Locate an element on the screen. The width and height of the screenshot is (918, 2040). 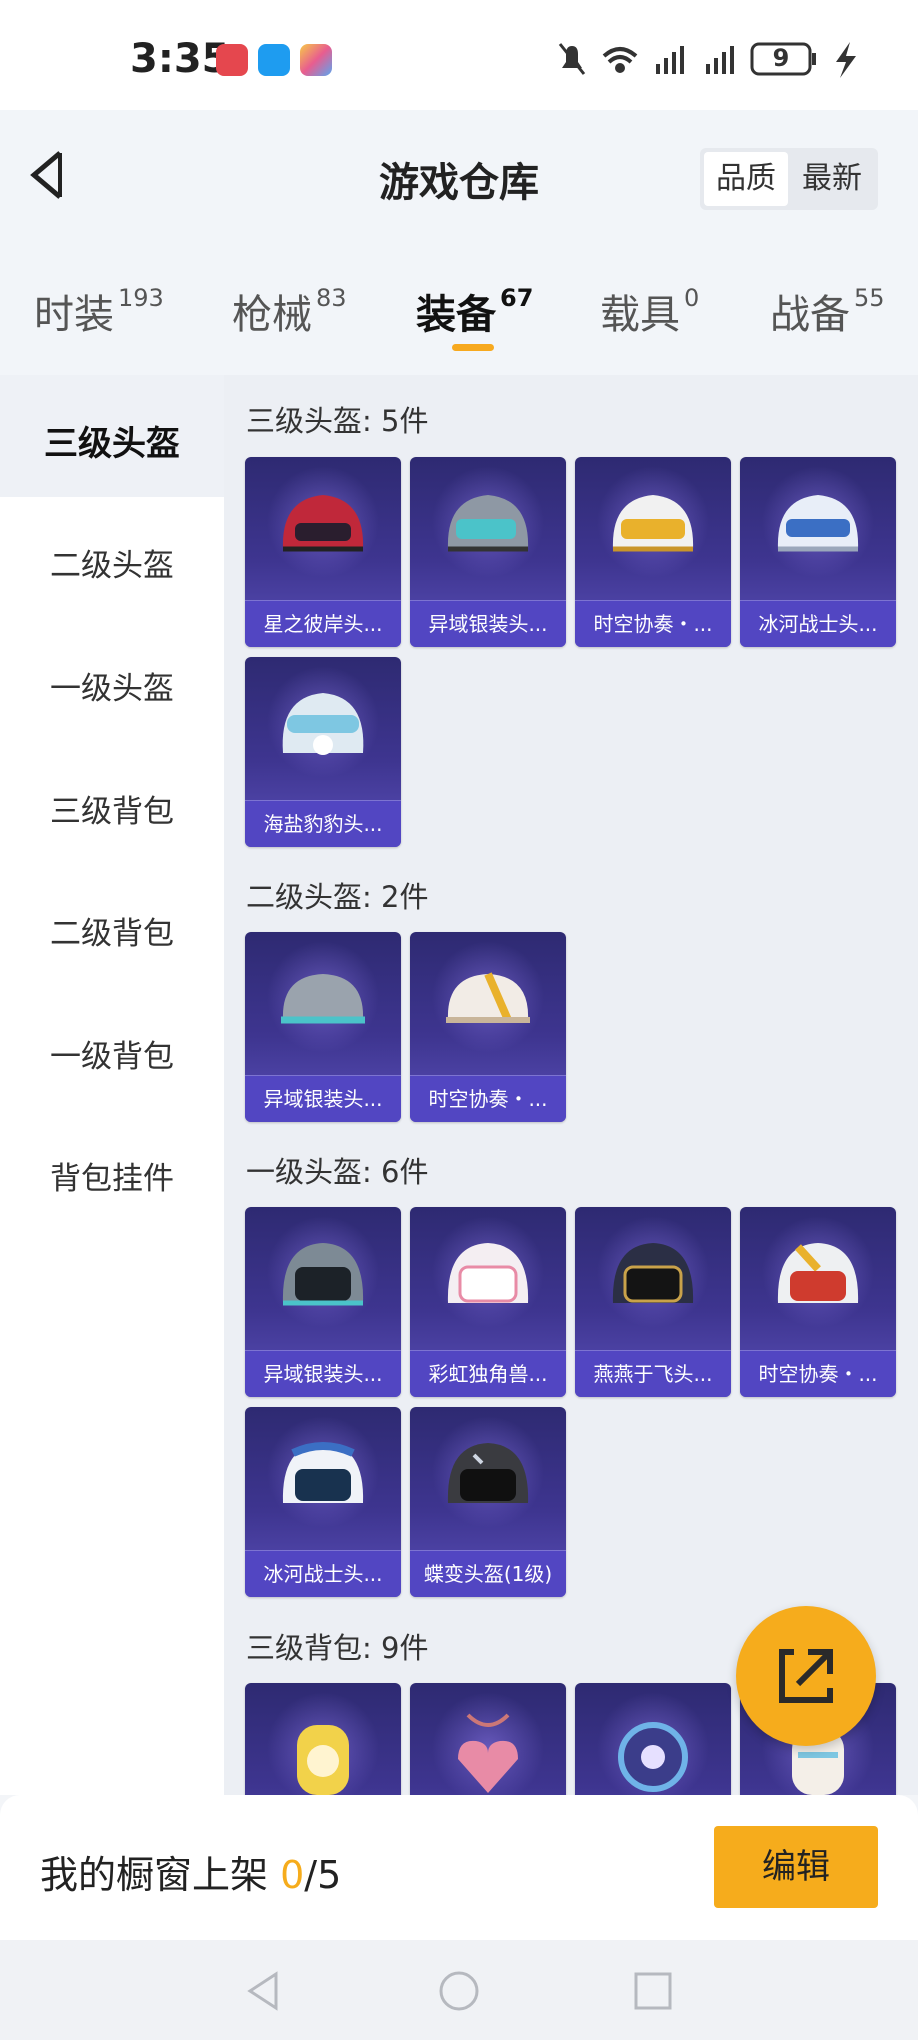
tab-equipment: 装备 67 is located at coordinates (474, 311).